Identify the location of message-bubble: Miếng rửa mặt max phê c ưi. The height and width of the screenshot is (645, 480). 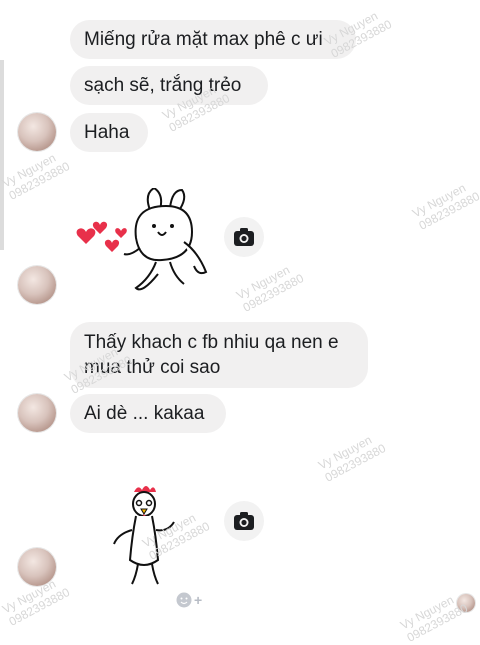
(213, 39).